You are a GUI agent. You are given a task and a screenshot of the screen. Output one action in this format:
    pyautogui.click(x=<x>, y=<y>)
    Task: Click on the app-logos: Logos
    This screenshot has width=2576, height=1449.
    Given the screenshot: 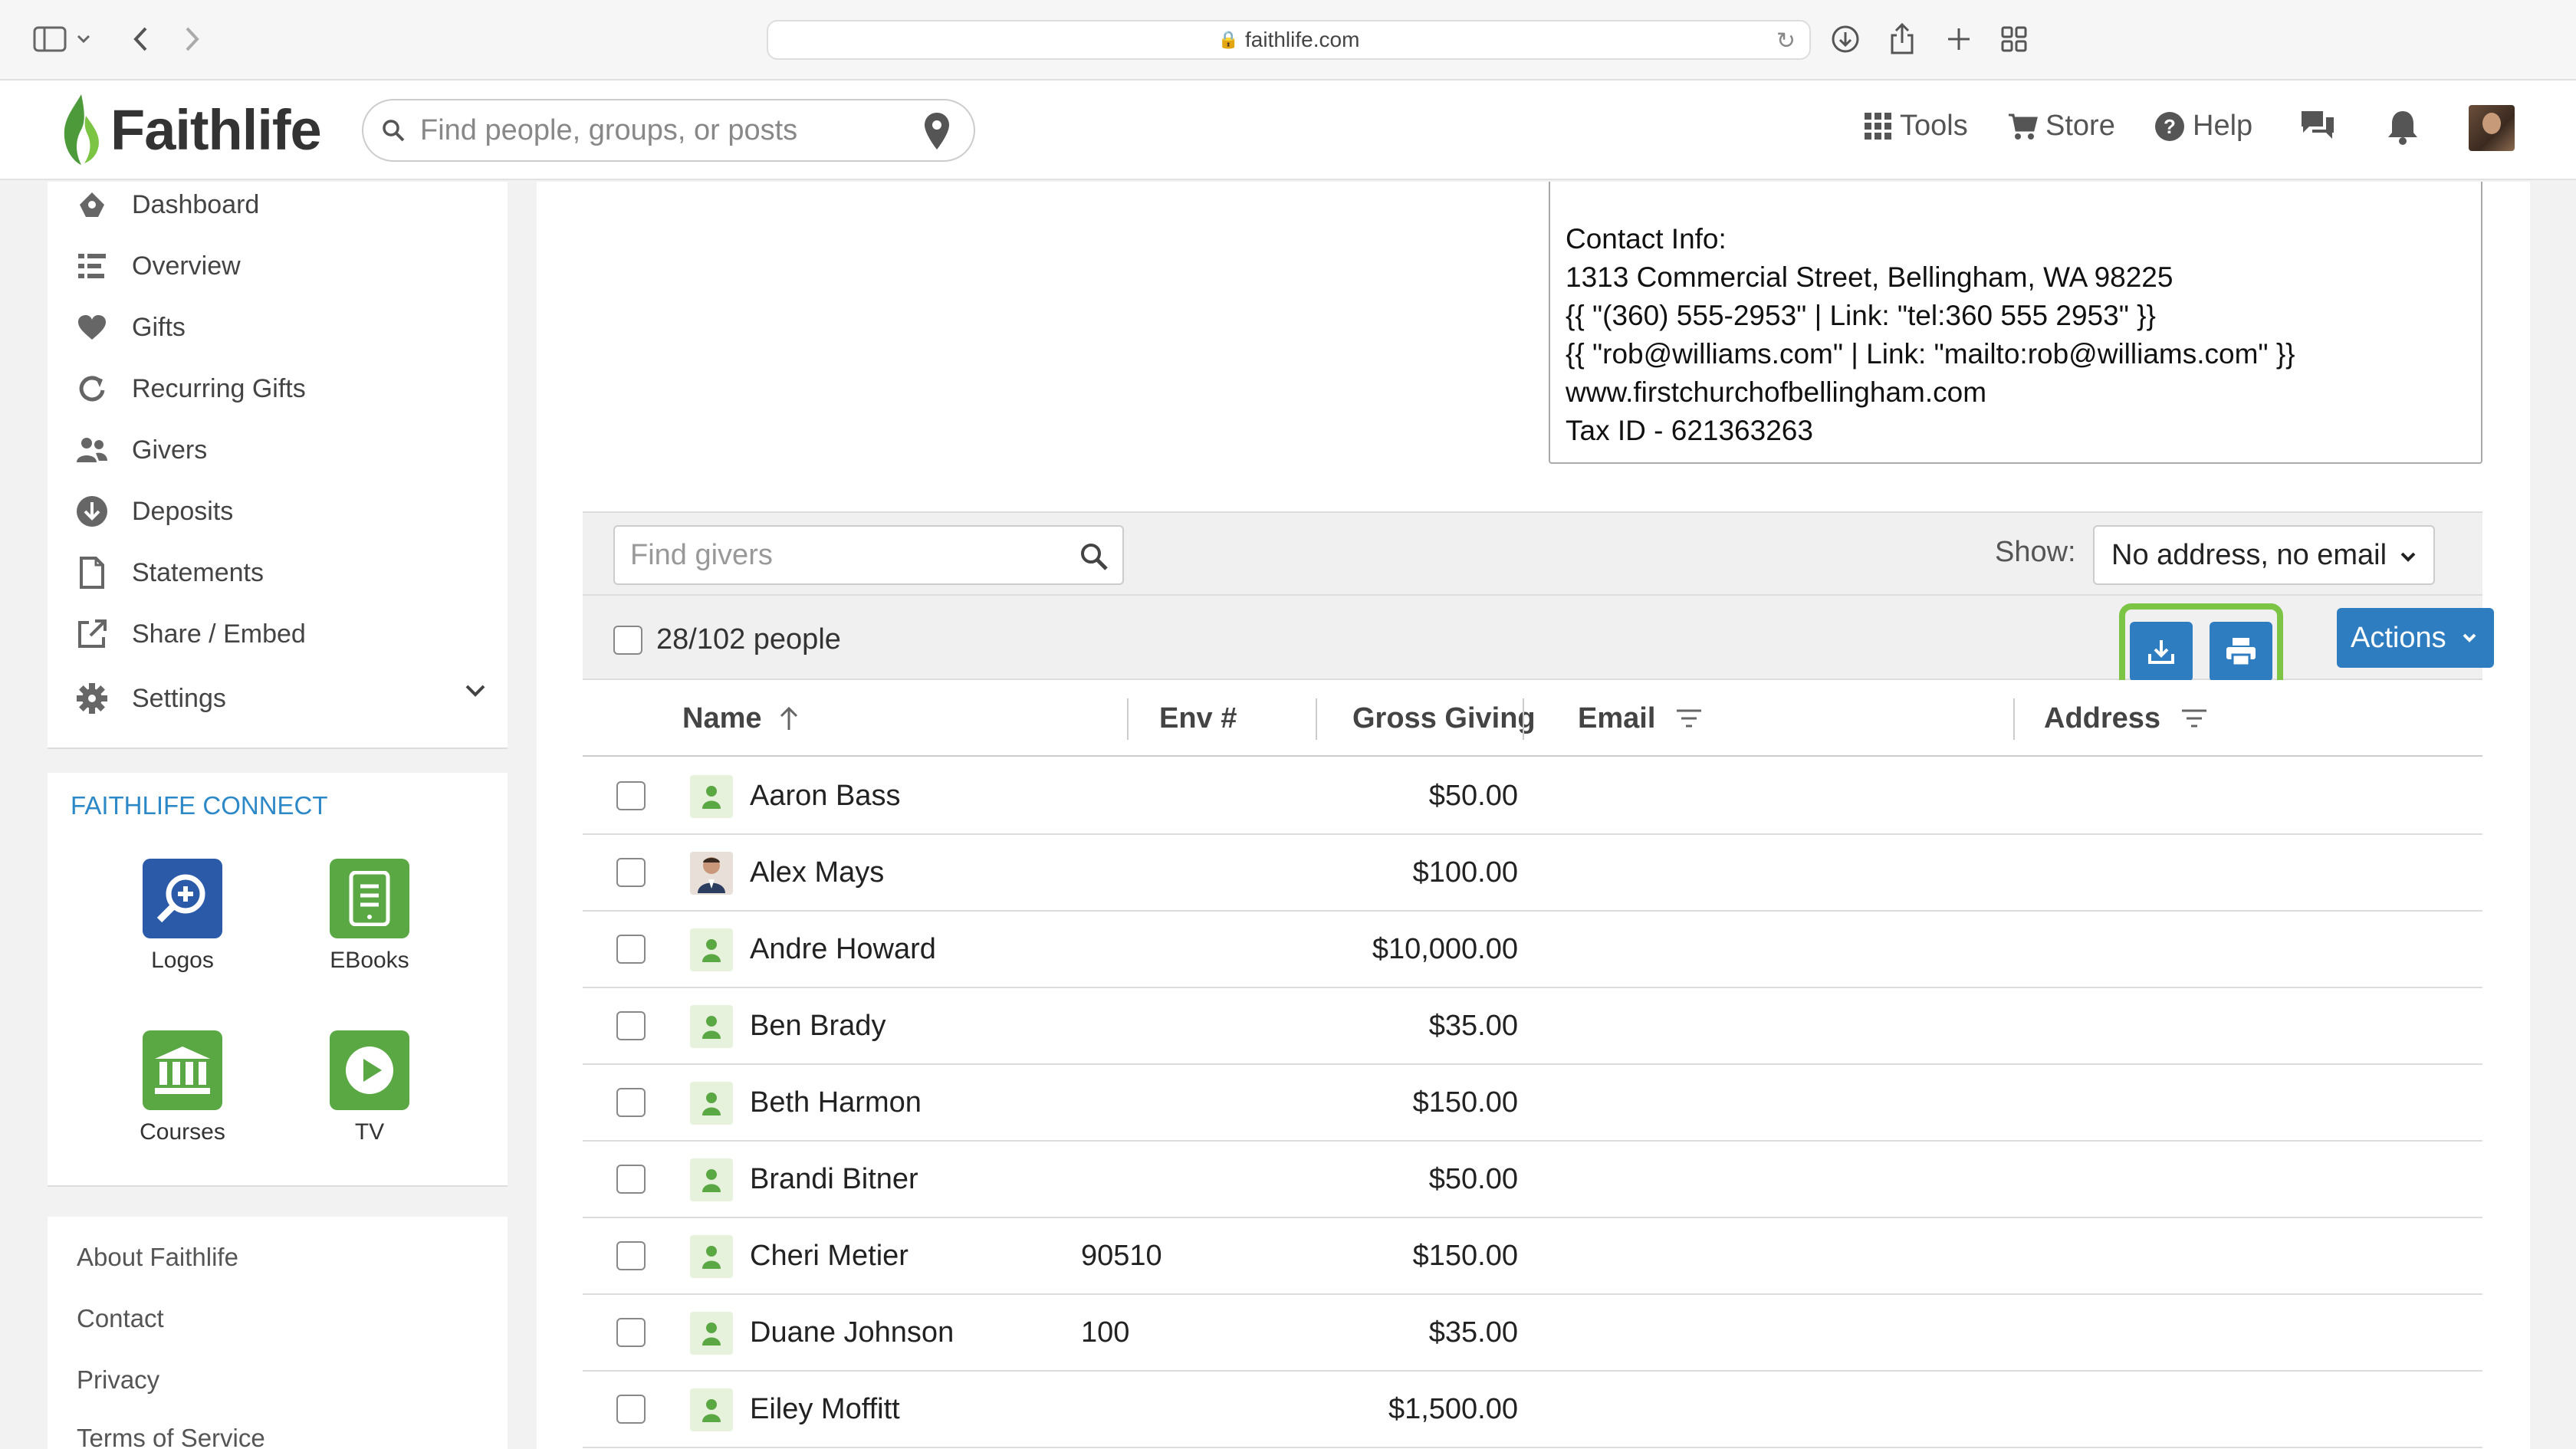 What is the action you would take?
    pyautogui.click(x=182, y=917)
    